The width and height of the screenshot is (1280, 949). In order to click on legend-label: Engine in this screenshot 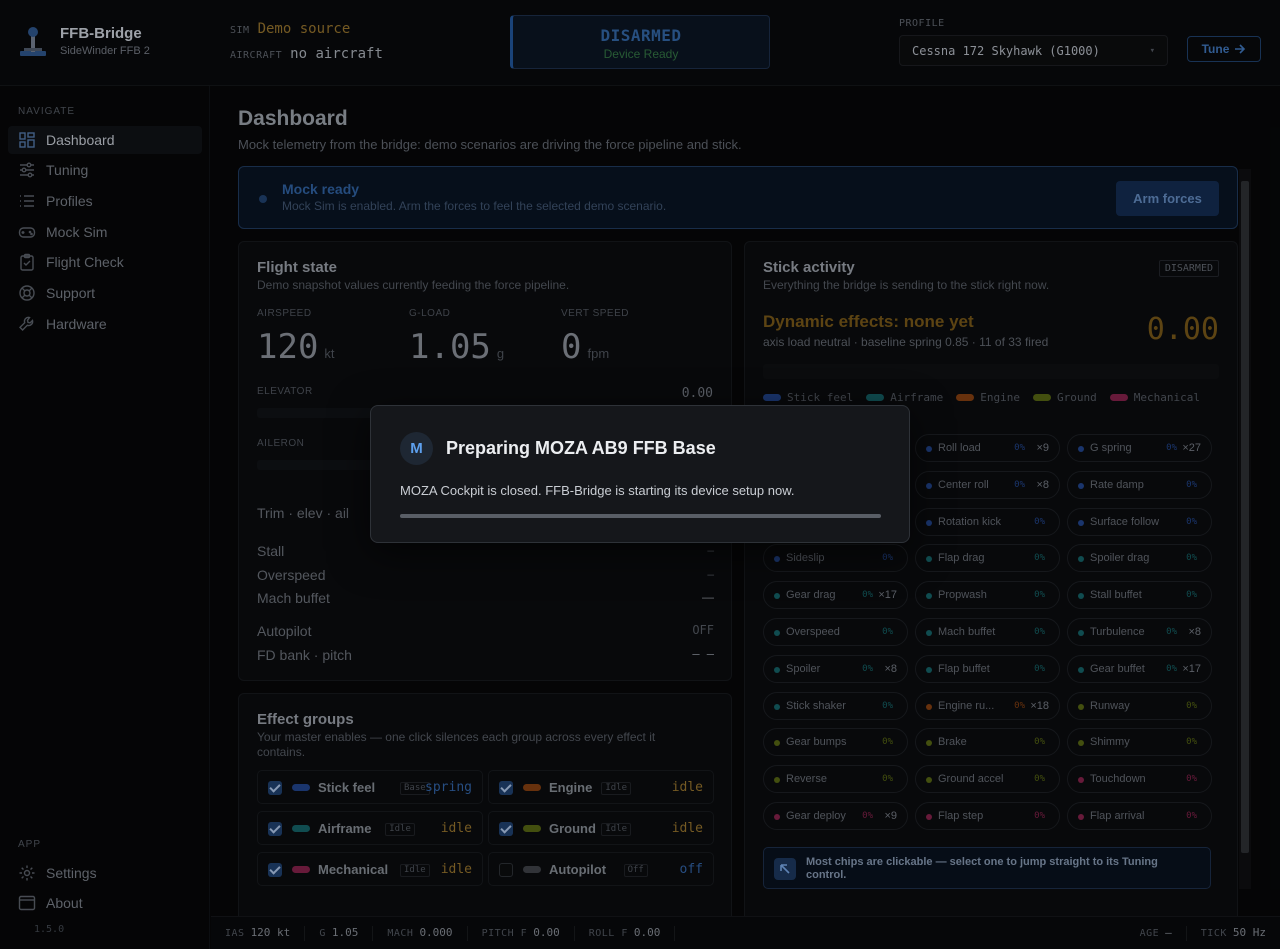, I will do `click(1000, 397)`.